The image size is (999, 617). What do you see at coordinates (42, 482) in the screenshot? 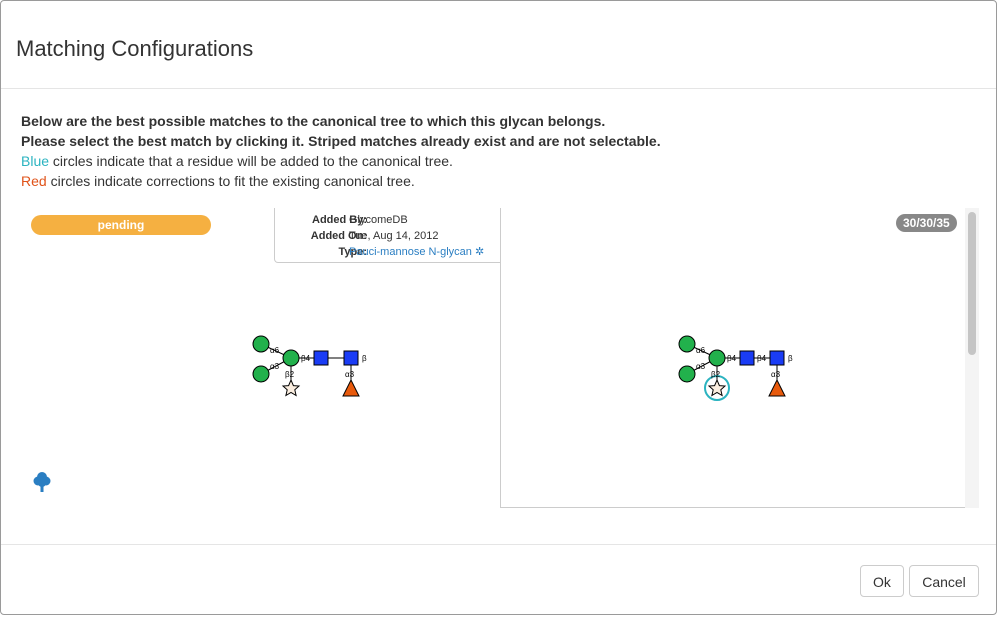
I see `canonical-tree-icon` at bounding box center [42, 482].